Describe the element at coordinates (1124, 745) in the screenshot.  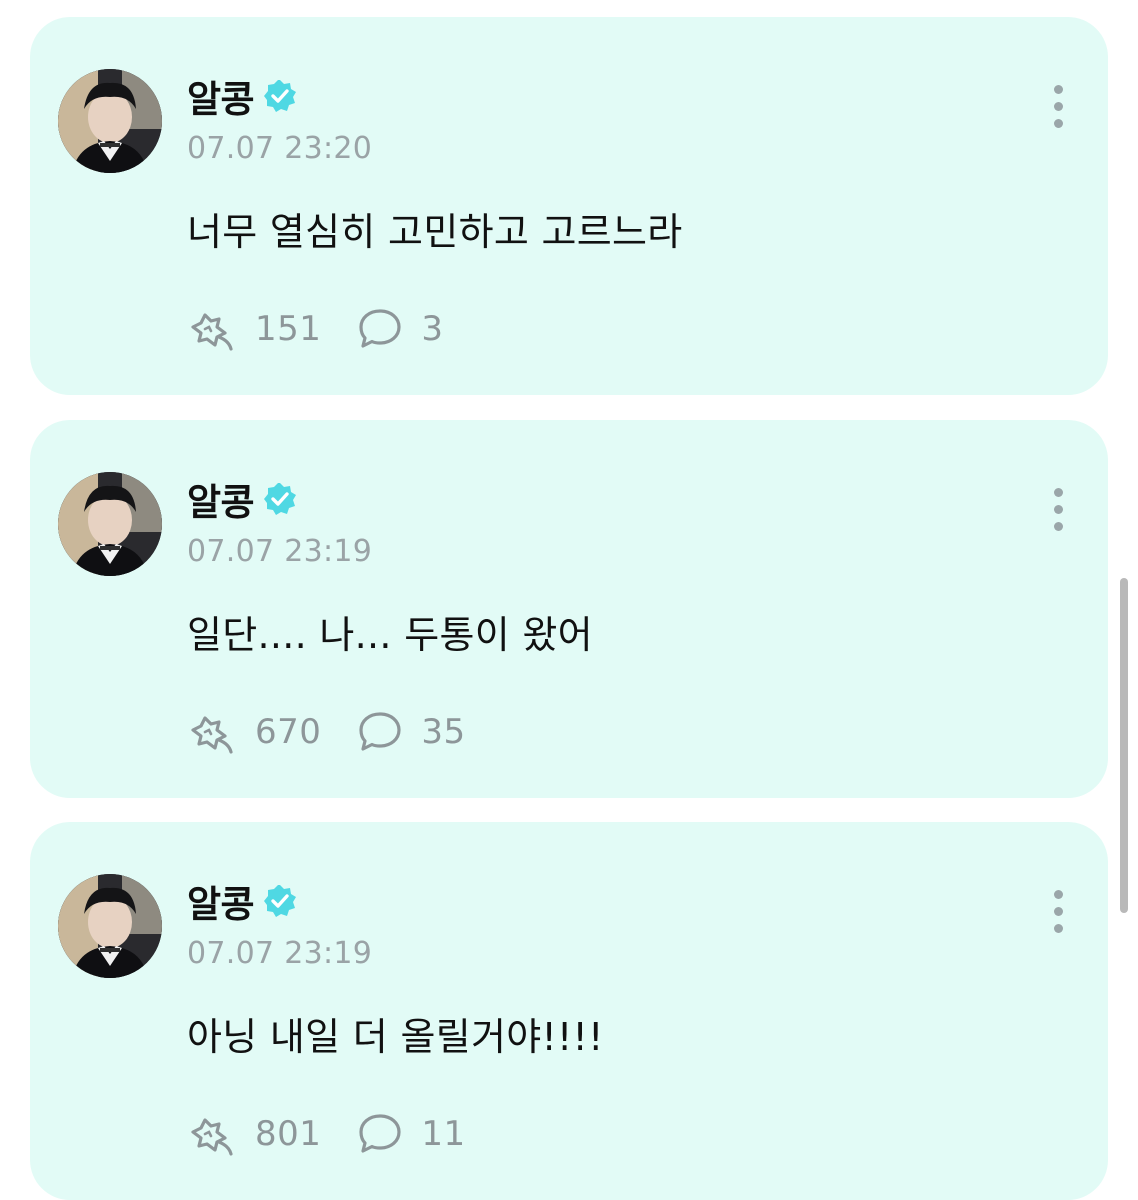
I see `scrollbar` at that location.